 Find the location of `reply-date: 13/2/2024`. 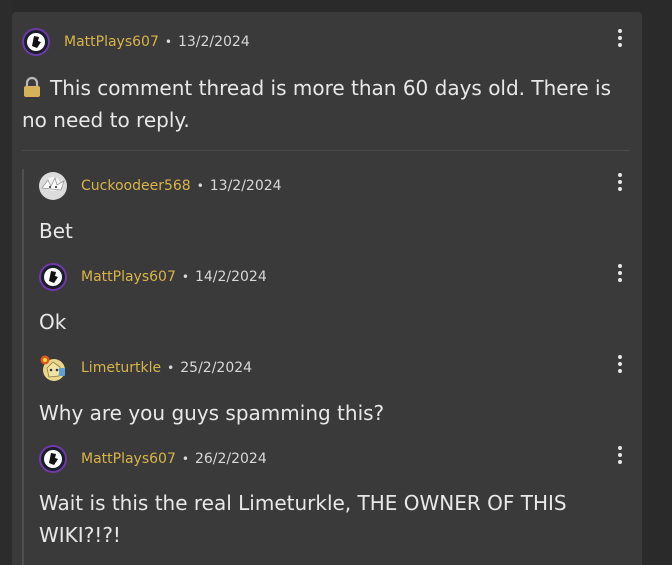

reply-date: 13/2/2024 is located at coordinates (245, 186).